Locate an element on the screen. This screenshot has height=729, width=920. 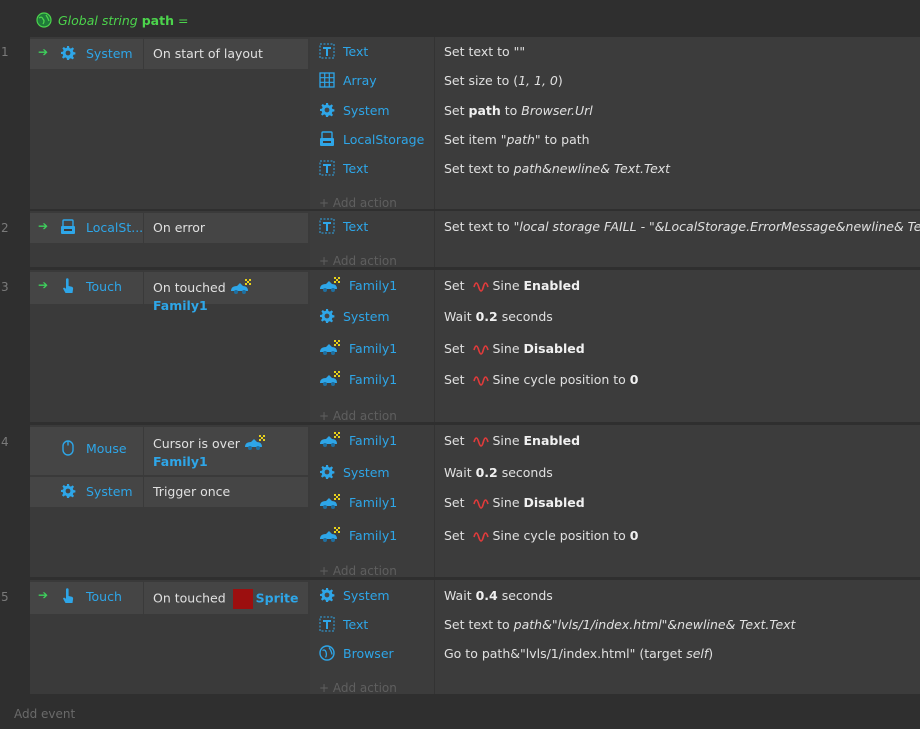
condition-text: On error is located at coordinates (224, 228).